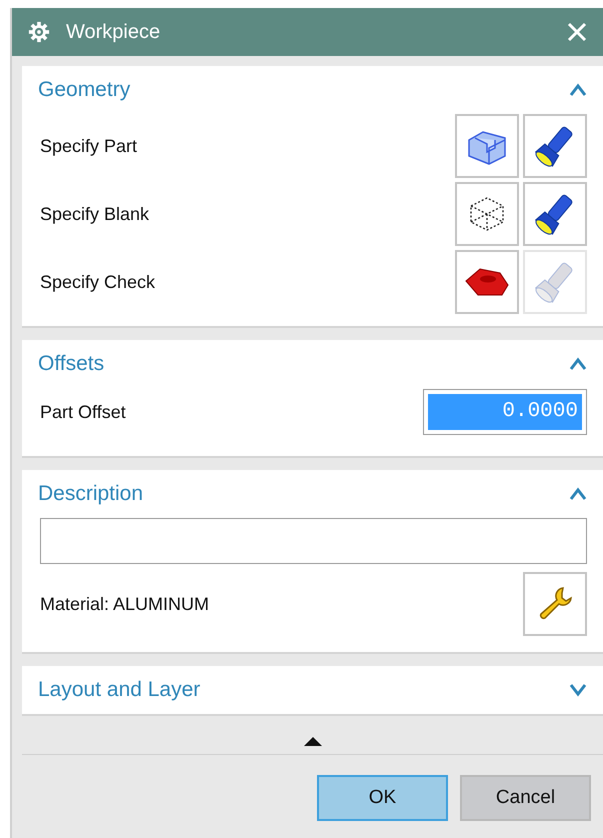 Image resolution: width=603 pixels, height=838 pixels. I want to click on row-label: Specify Blank, so click(95, 214).